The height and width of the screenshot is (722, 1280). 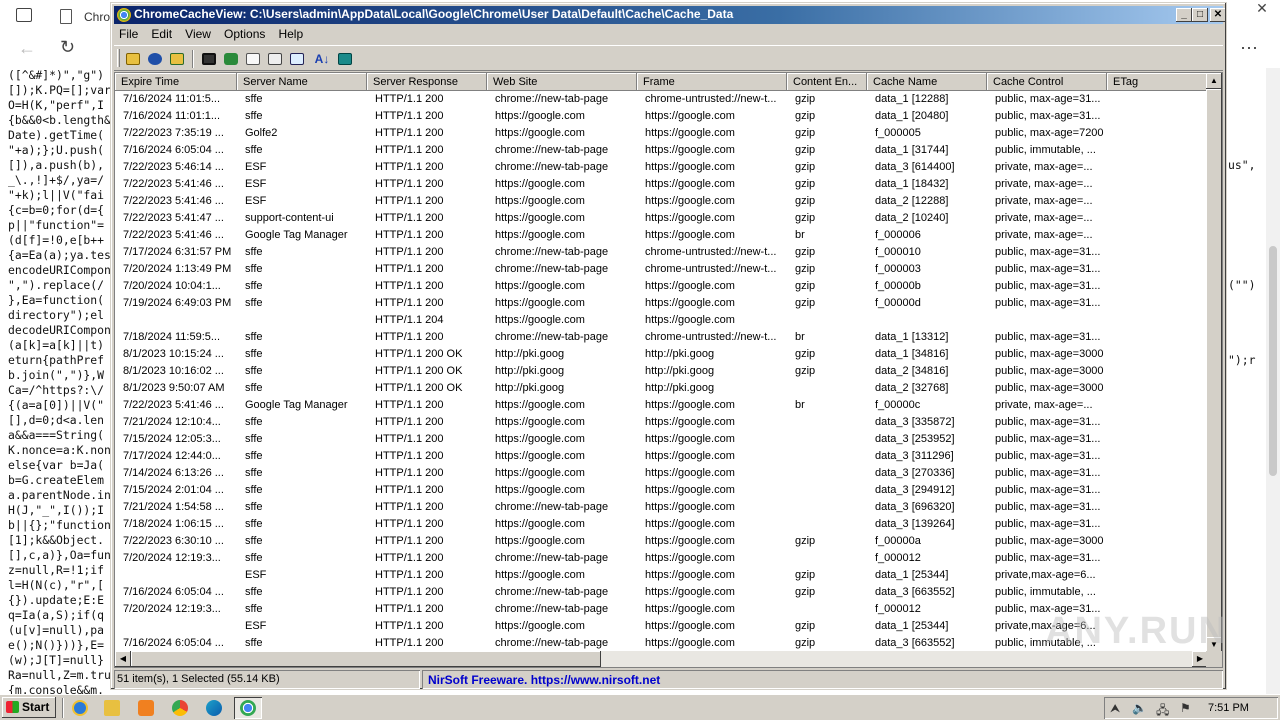 I want to click on horizontal-scroll-thumb, so click(x=366, y=659).